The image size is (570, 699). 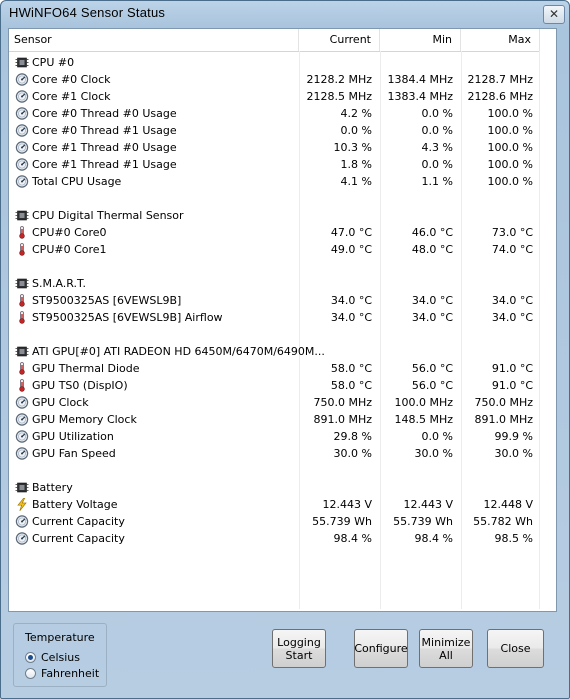 What do you see at coordinates (274, 504) in the screenshot?
I see `sensor-row: Battery Voltage 12.443 V 12.443 V 12.448 V` at bounding box center [274, 504].